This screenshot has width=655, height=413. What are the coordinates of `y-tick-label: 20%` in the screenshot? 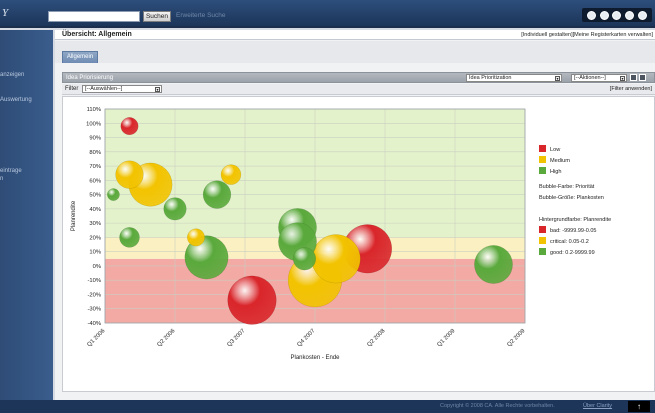 It's located at (95, 238).